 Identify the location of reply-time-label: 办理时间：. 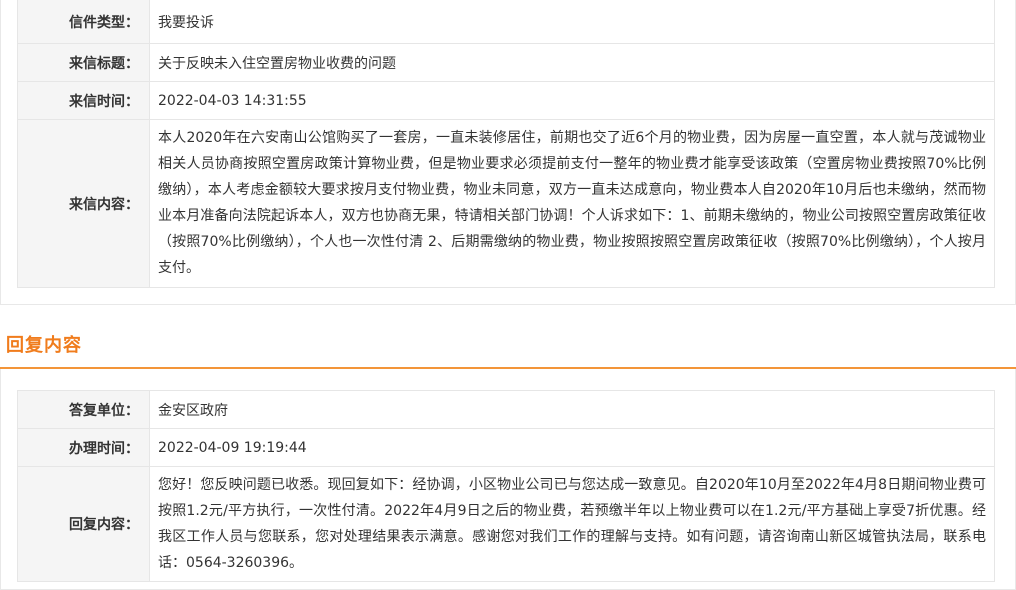
(84, 447).